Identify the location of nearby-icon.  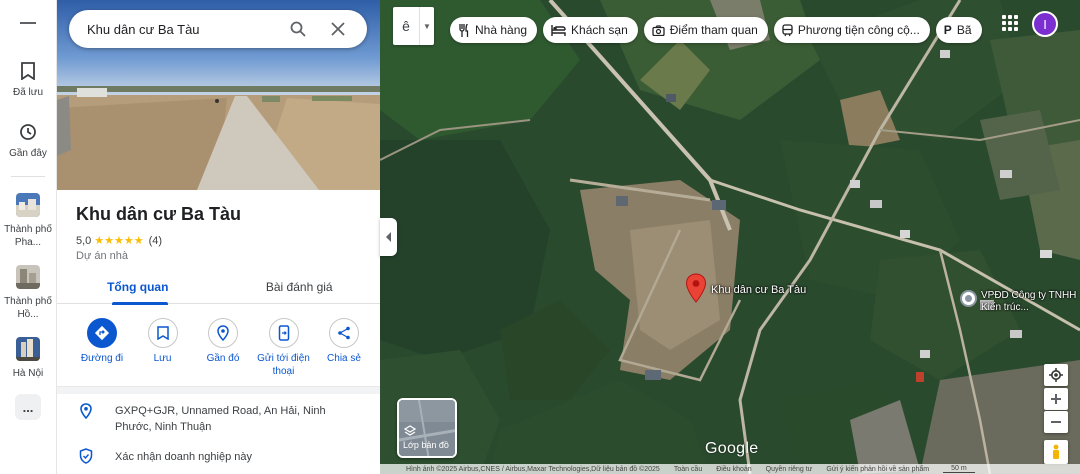
(223, 333).